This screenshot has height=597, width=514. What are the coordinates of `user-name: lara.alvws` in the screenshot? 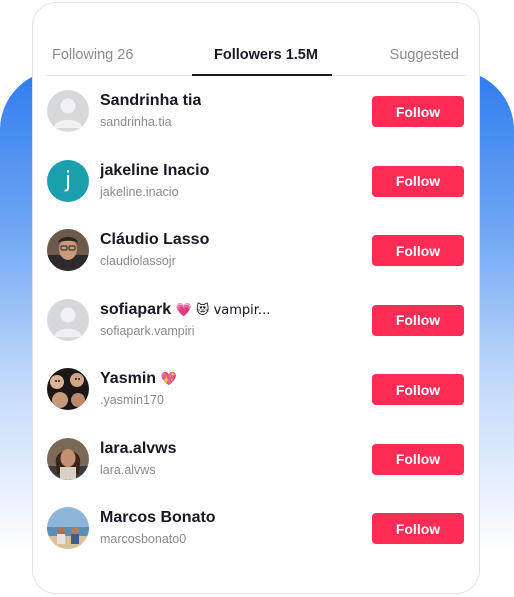 It's located at (138, 449).